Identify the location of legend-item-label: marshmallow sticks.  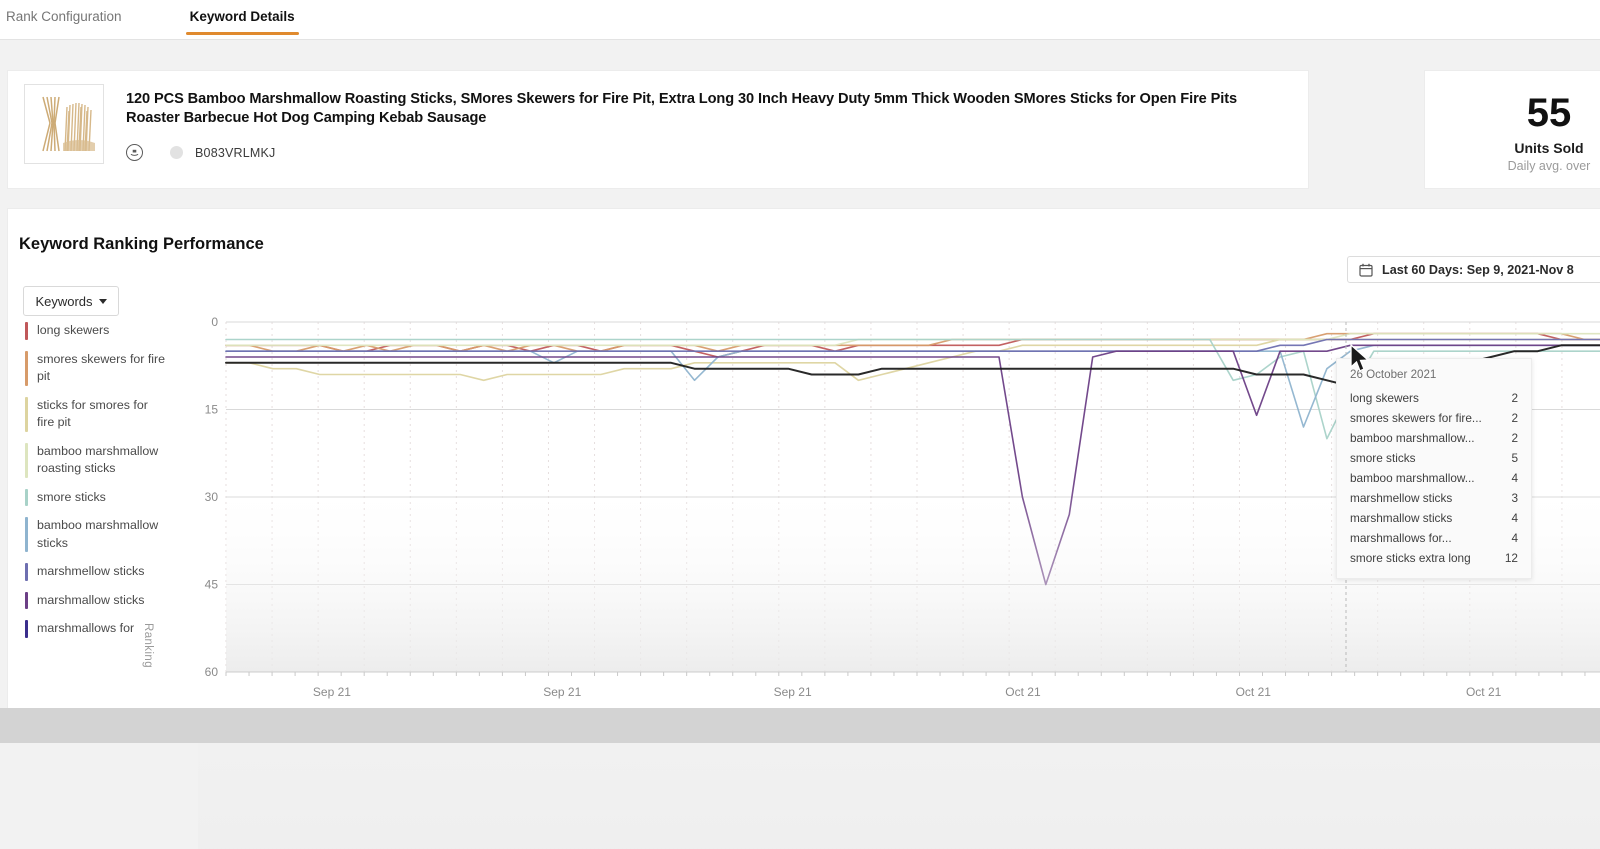
(91, 599).